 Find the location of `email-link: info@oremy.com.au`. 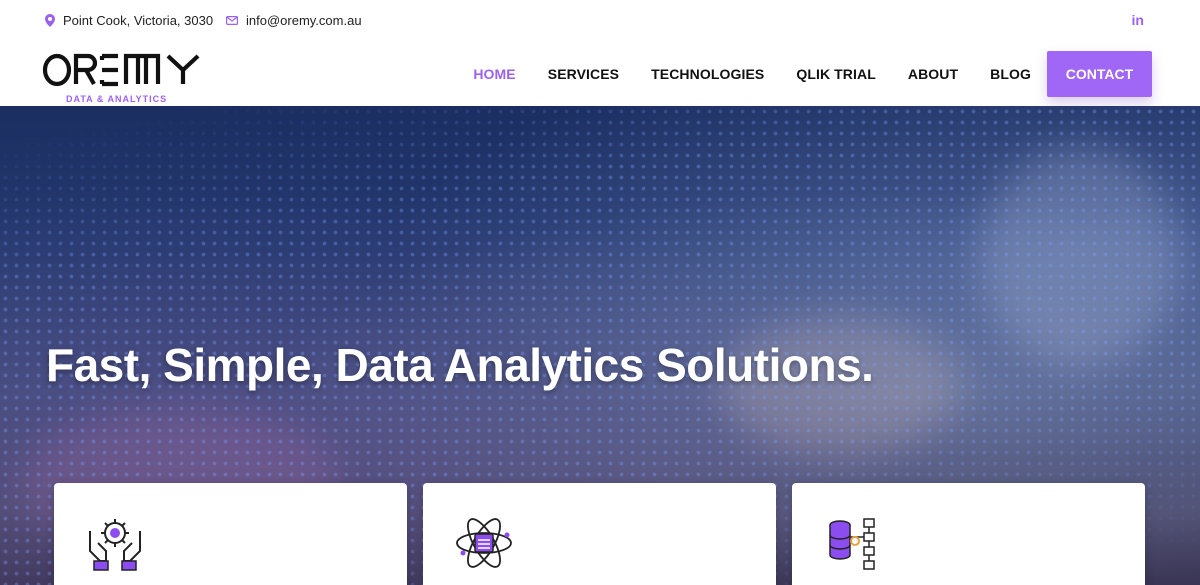

email-link: info@oremy.com.au is located at coordinates (304, 20).